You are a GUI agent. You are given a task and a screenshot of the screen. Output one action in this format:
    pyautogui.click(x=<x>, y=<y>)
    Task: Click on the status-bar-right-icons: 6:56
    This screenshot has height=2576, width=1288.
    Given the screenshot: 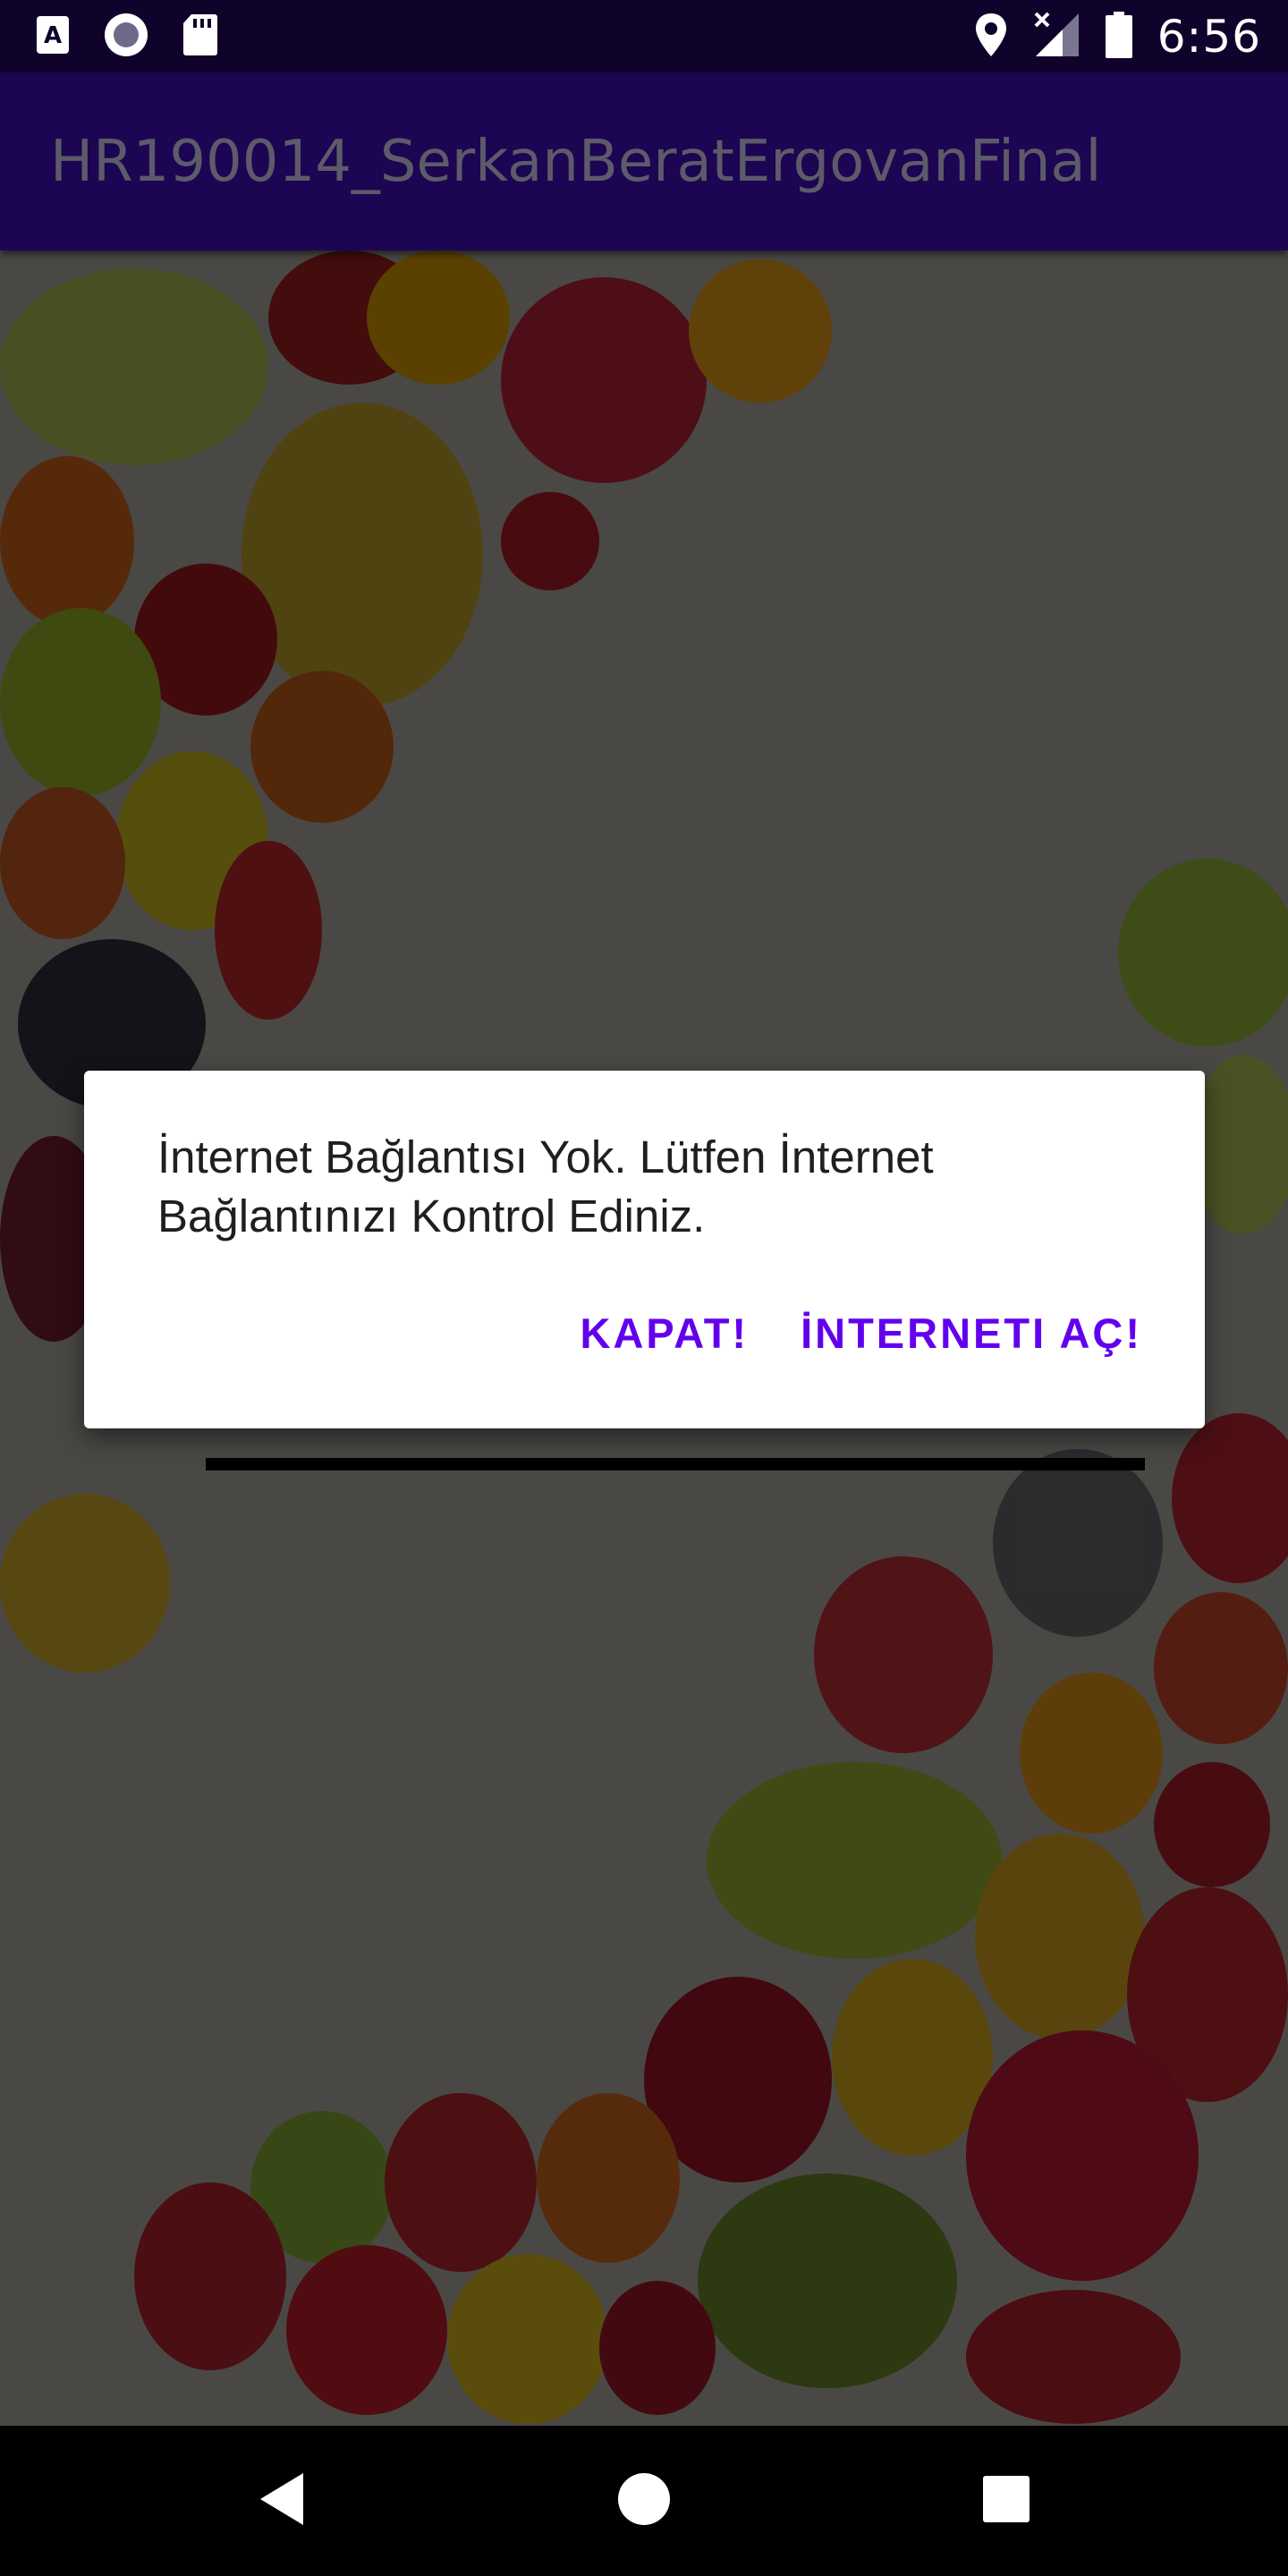 What is the action you would take?
    pyautogui.click(x=1118, y=36)
    